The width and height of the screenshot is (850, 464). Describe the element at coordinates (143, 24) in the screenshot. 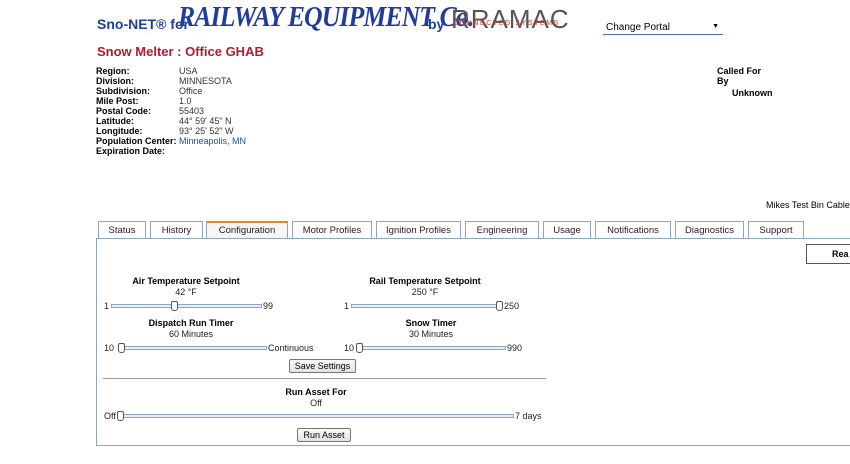

I see `brand-prefix: Sno-NET® for` at that location.